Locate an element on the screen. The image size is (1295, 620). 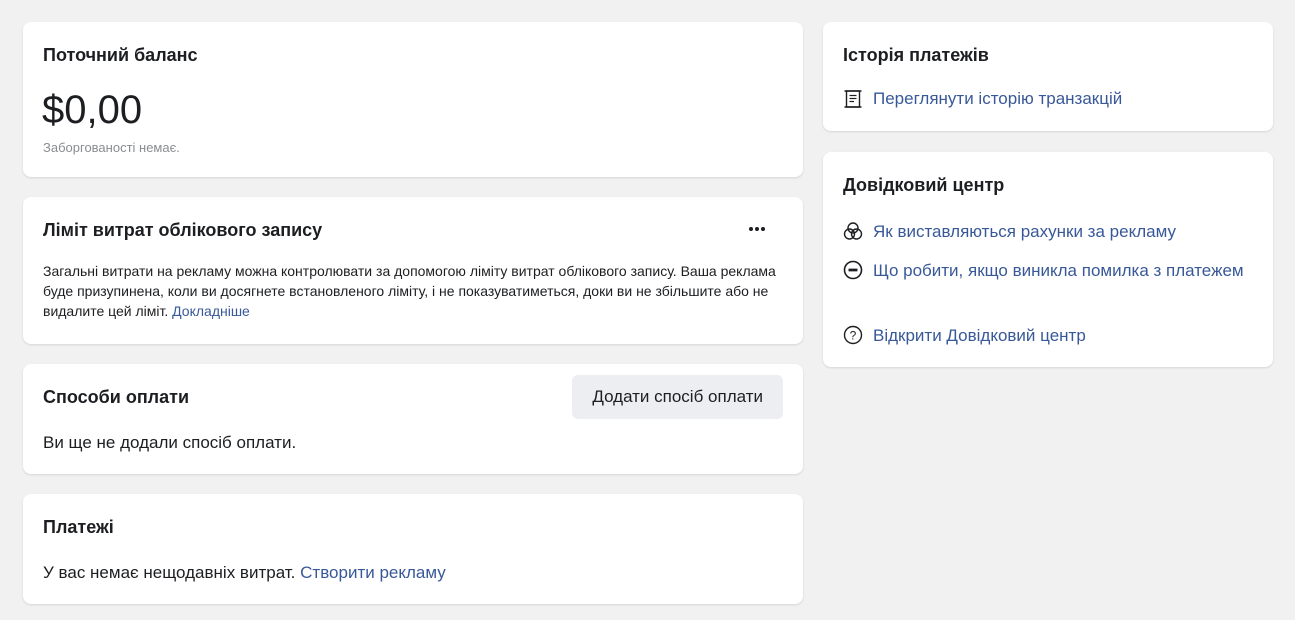
balance-amount: $0,00 is located at coordinates (92, 110).